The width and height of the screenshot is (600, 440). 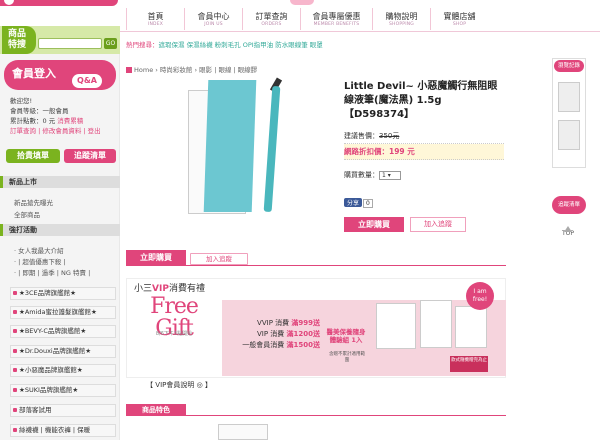 I want to click on nav-decoration, so click(x=302, y=2).